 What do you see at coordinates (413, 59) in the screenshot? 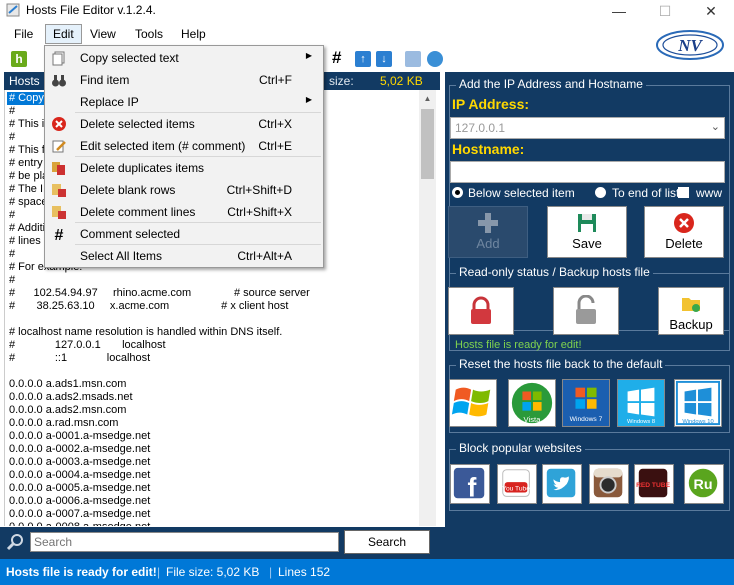
I see `computer-icon` at bounding box center [413, 59].